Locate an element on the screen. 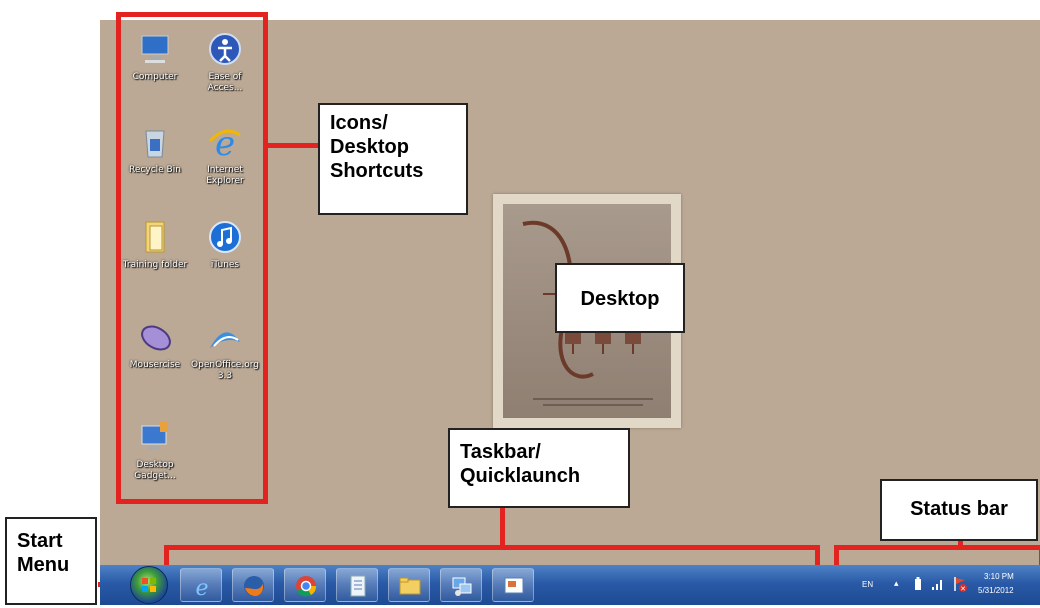 Image resolution: width=1040 pixels, height=608 pixels. start-button is located at coordinates (149, 585).